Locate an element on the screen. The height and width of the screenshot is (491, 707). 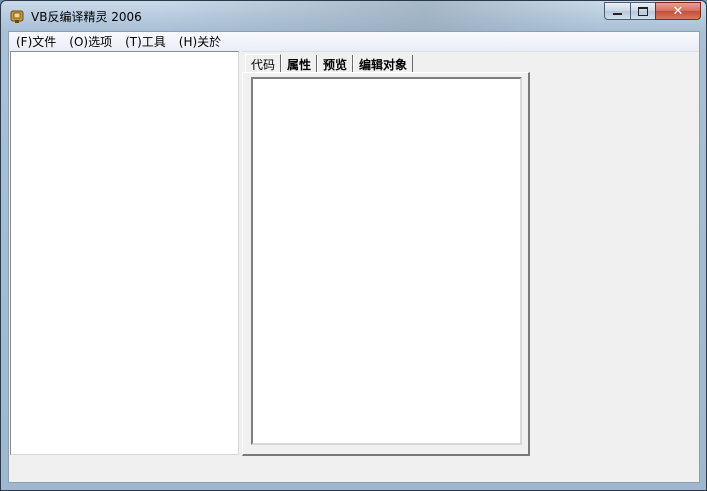
maximize-button is located at coordinates (642, 11).